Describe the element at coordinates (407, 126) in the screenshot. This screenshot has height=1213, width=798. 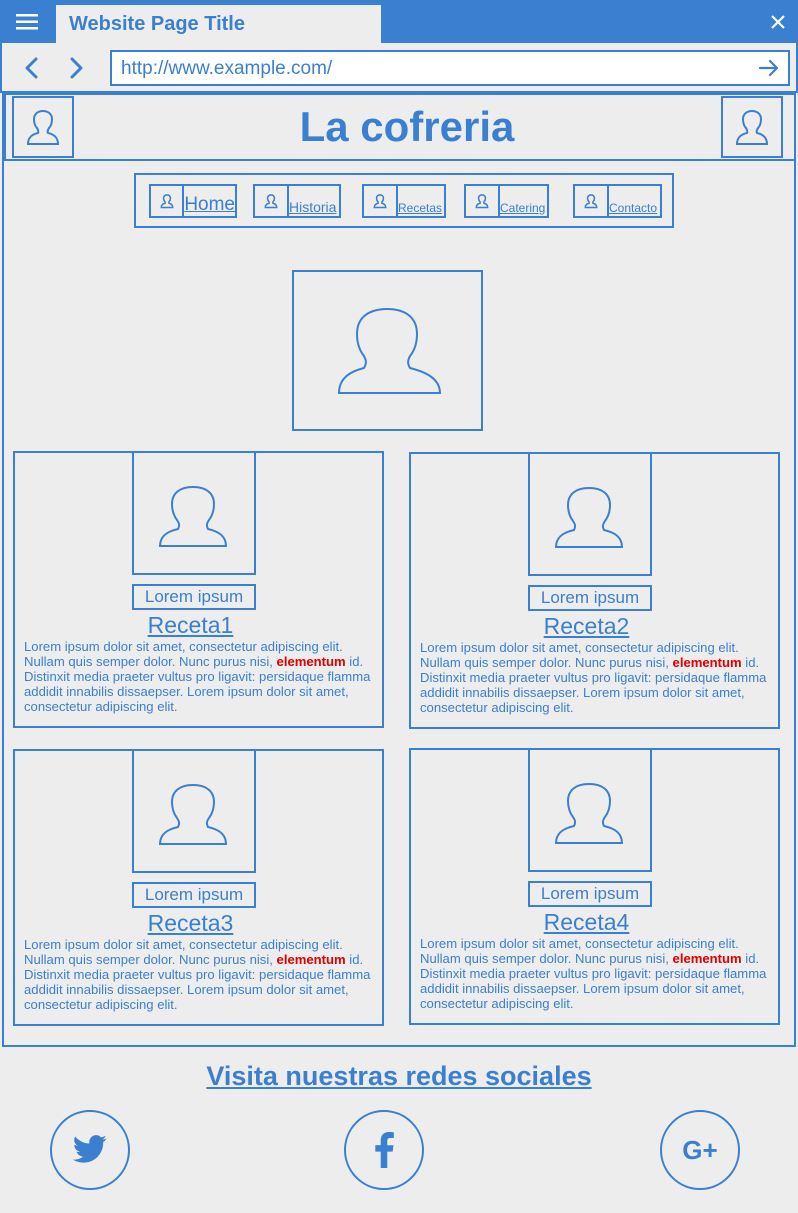
I see `page-title: La cofreria` at that location.